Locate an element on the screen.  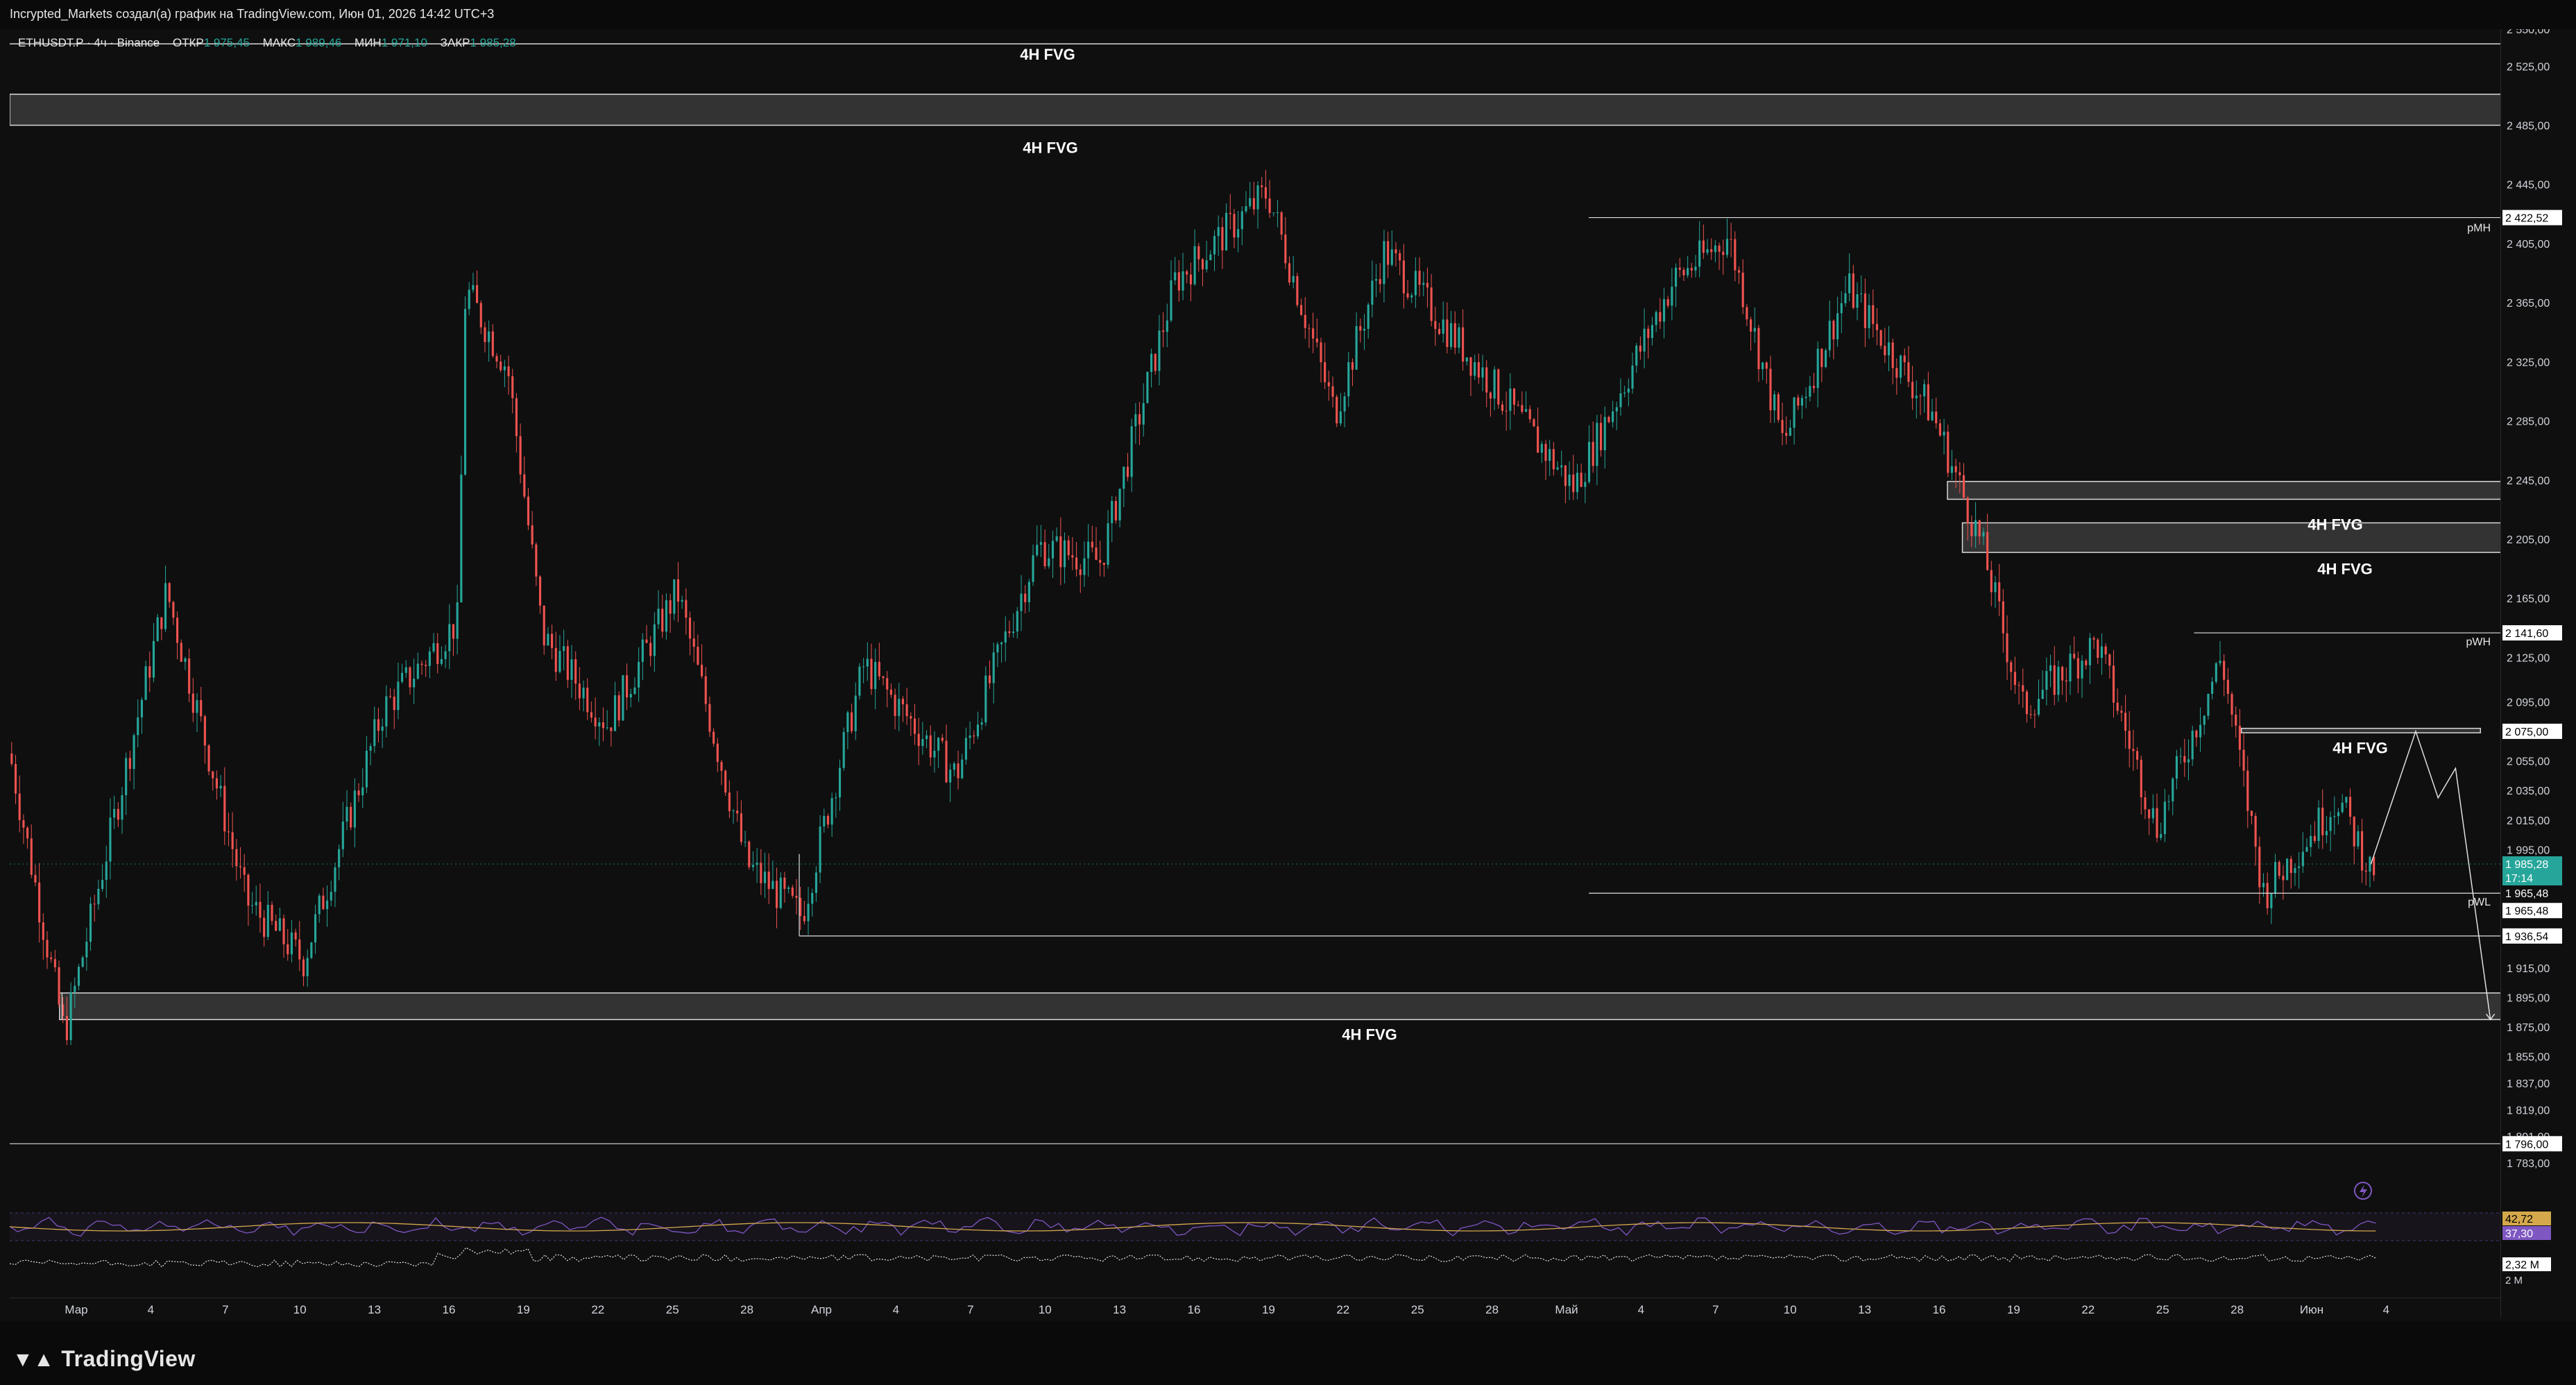
tradingview-logo: ▼▲ TradingView is located at coordinates (104, 1359).